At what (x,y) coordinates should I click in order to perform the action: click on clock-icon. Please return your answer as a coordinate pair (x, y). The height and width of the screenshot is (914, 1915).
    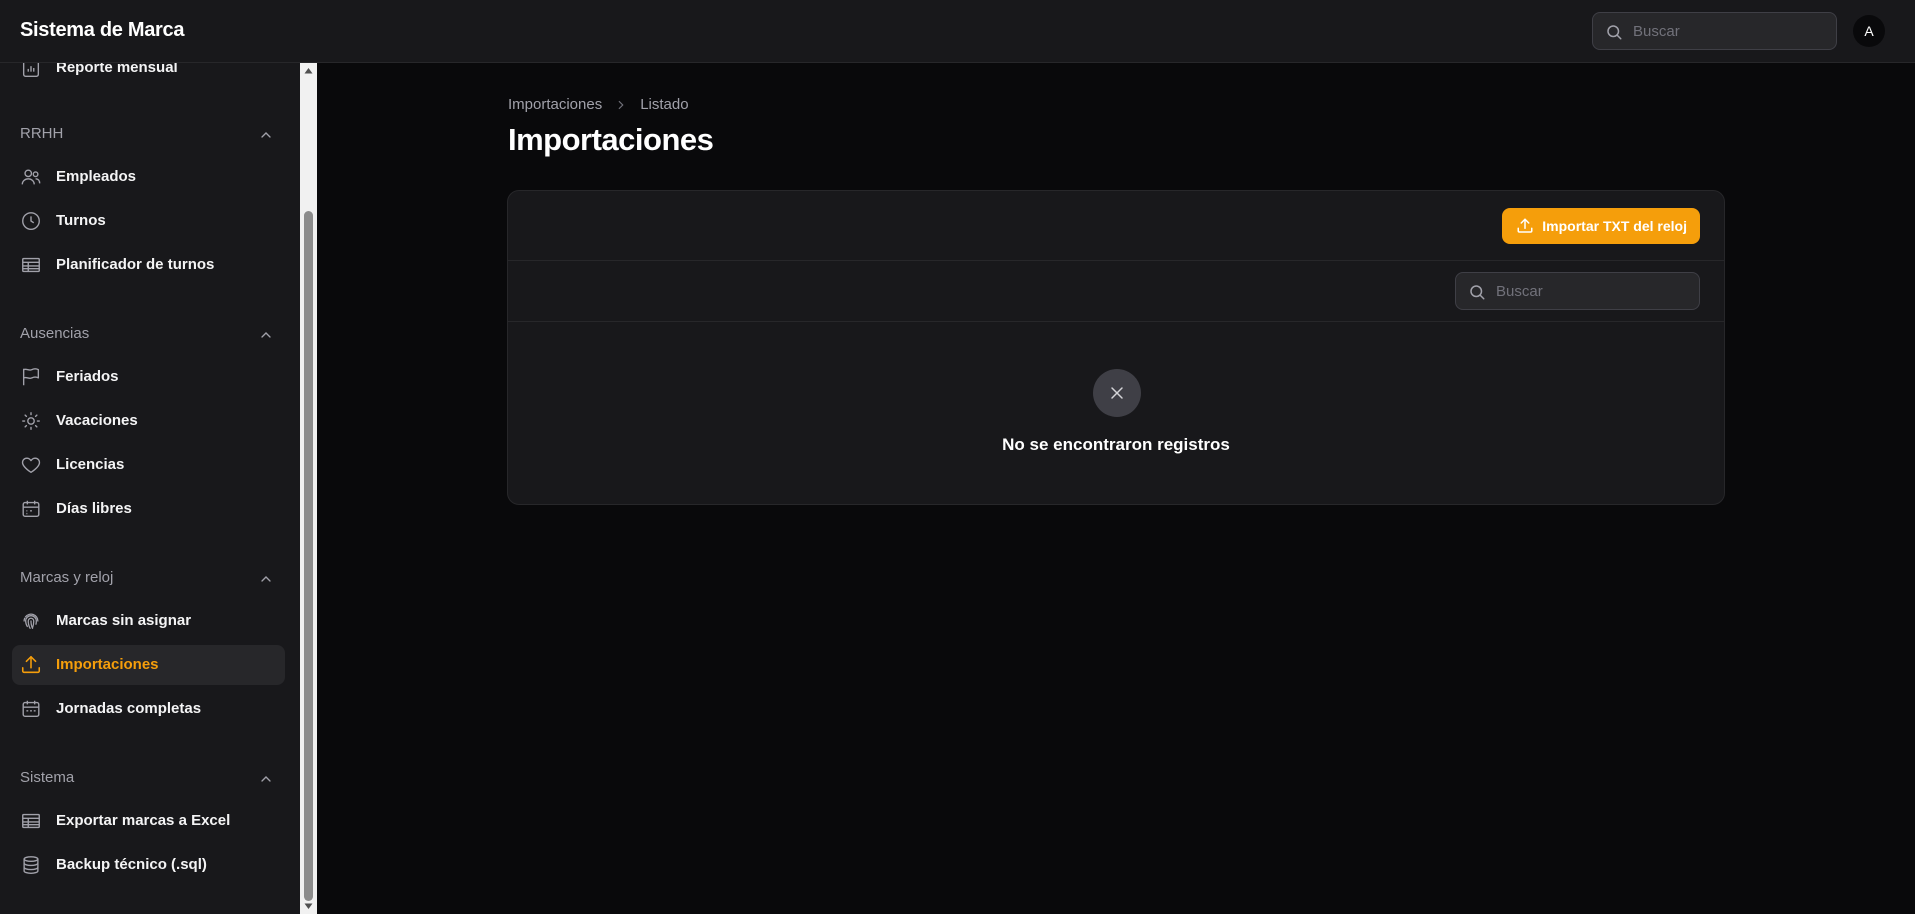
    Looking at the image, I should click on (31, 221).